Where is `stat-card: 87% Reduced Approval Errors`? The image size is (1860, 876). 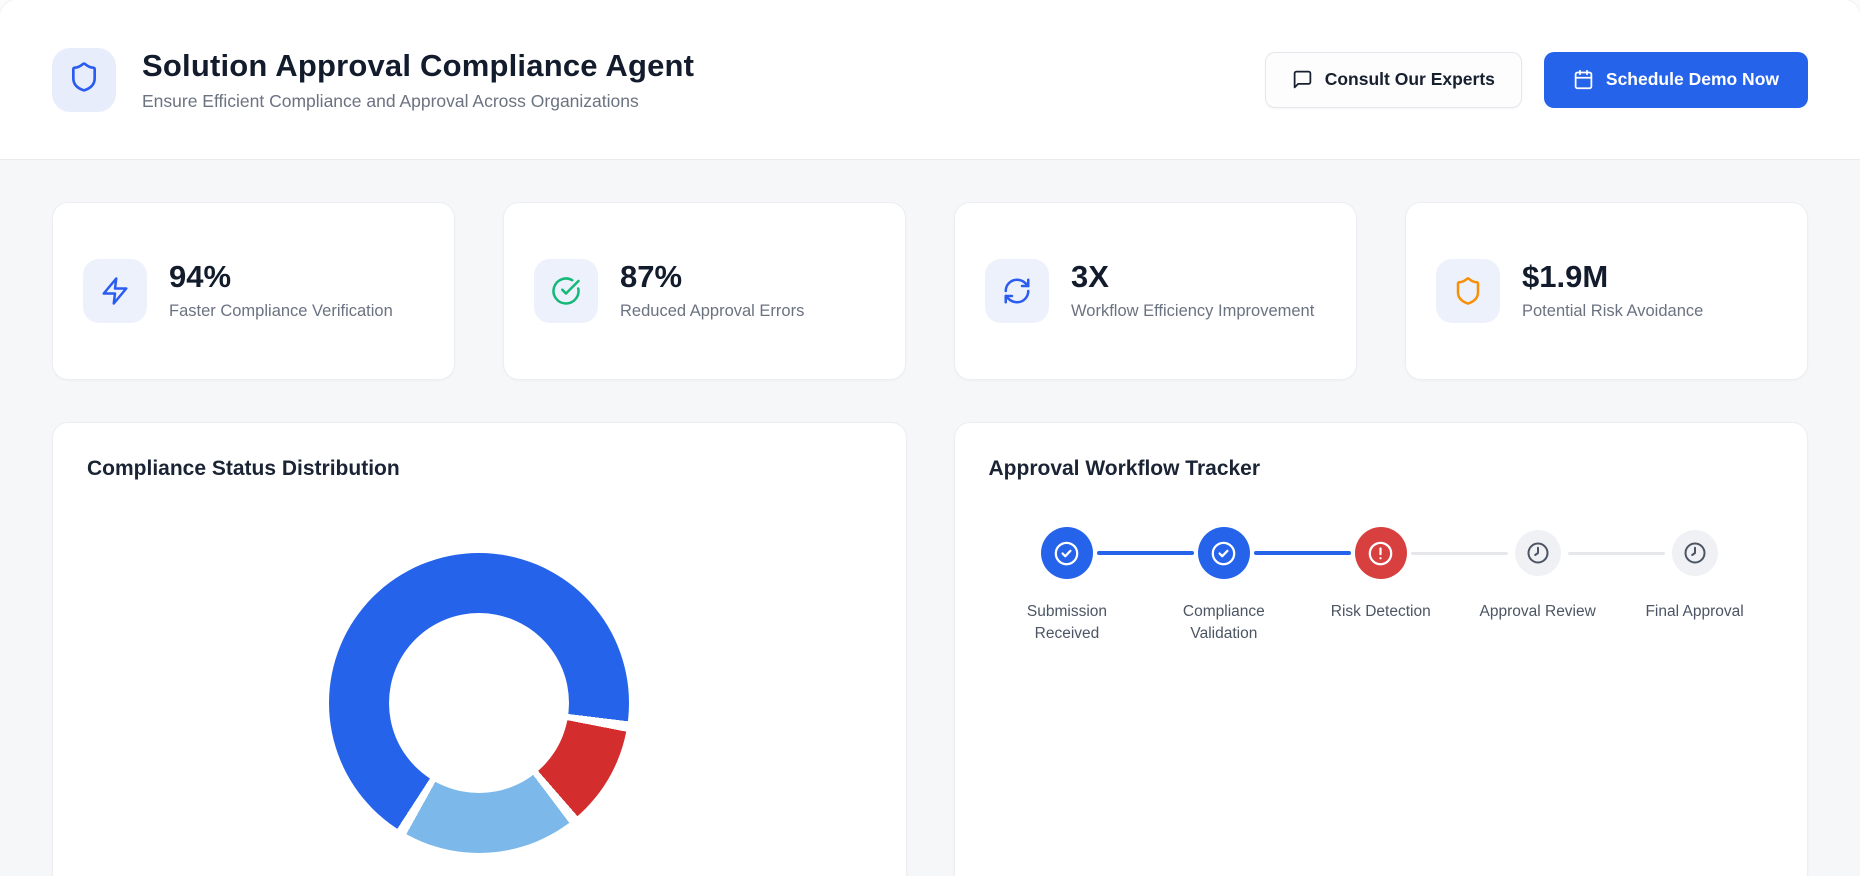 stat-card: 87% Reduced Approval Errors is located at coordinates (704, 291).